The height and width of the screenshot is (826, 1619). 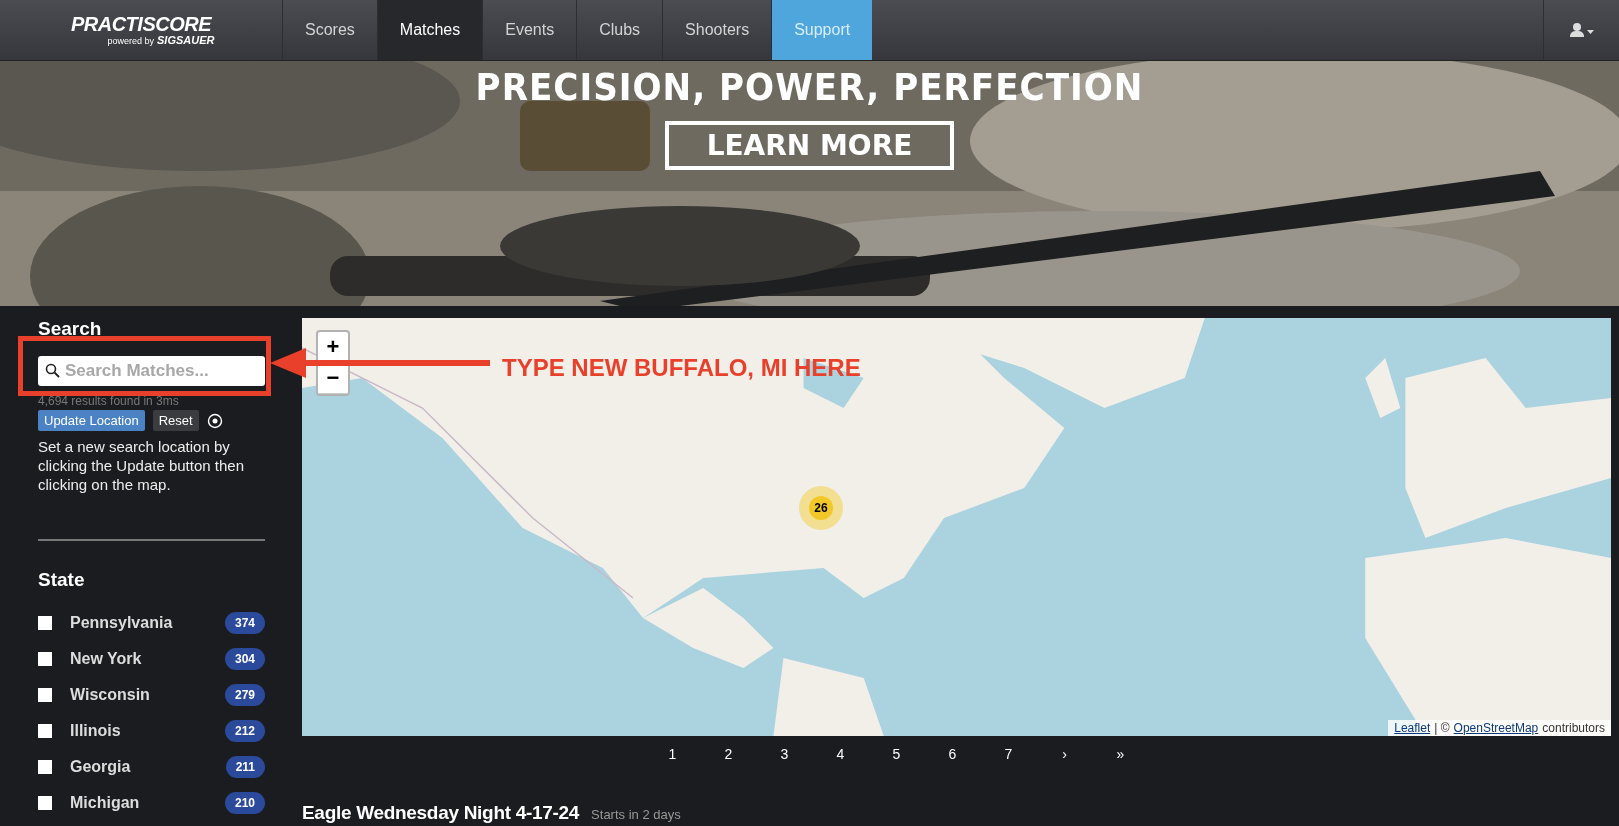 I want to click on page-link: 5, so click(x=896, y=754).